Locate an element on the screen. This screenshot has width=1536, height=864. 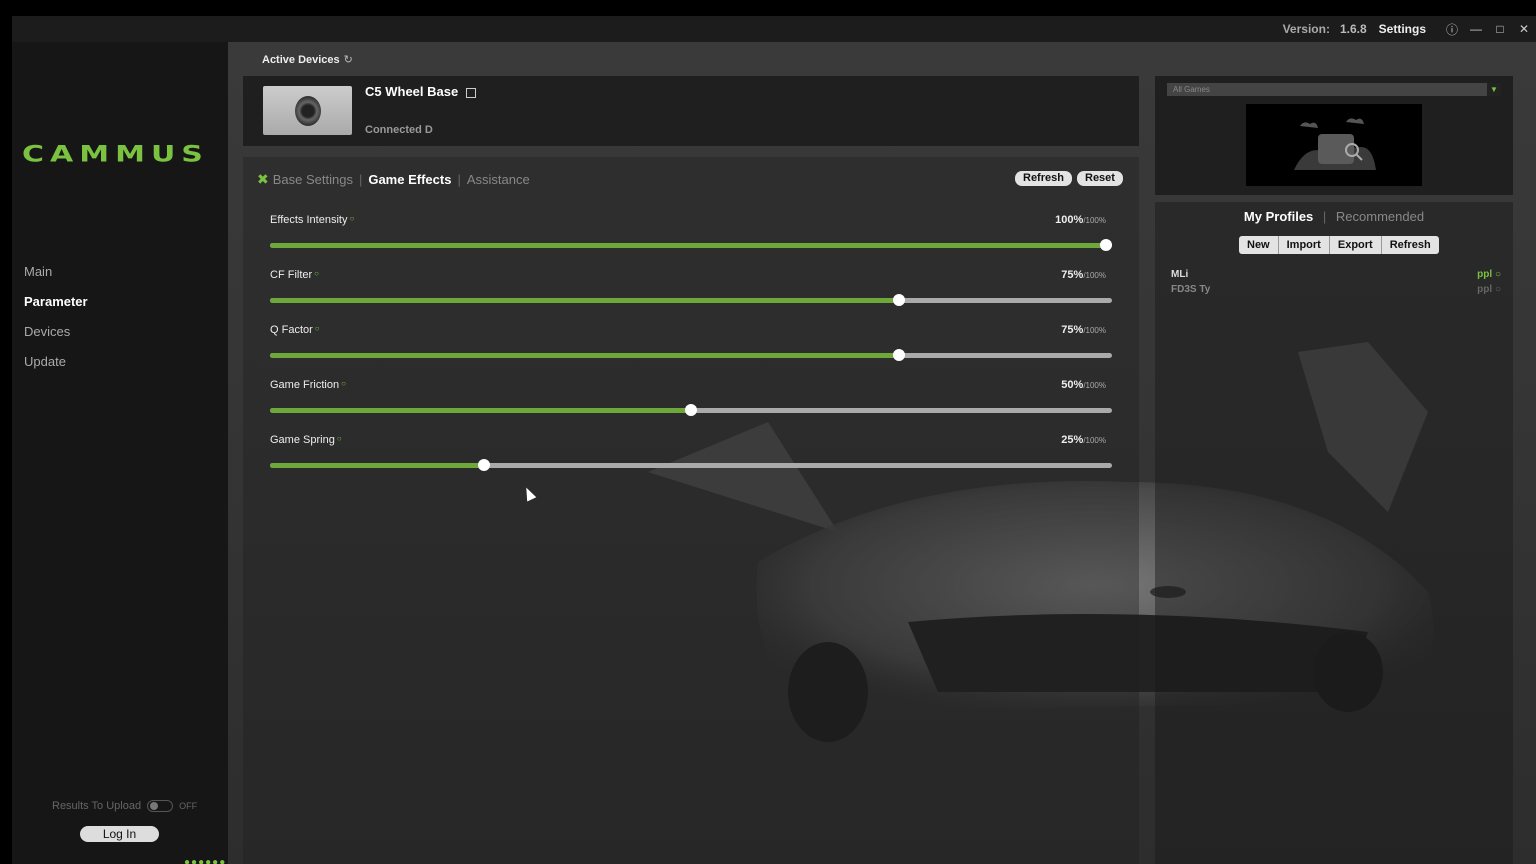
slider-label-text: Effects Intensity is located at coordinates (309, 220).